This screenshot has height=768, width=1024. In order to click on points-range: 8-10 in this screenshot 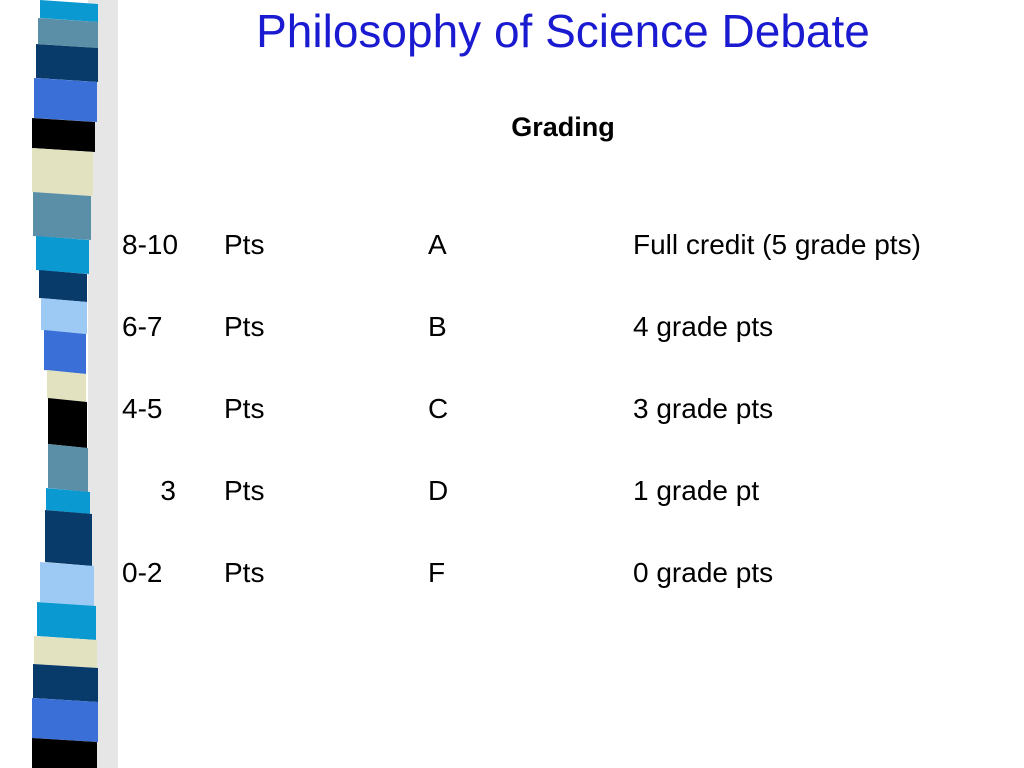, I will do `click(150, 244)`.